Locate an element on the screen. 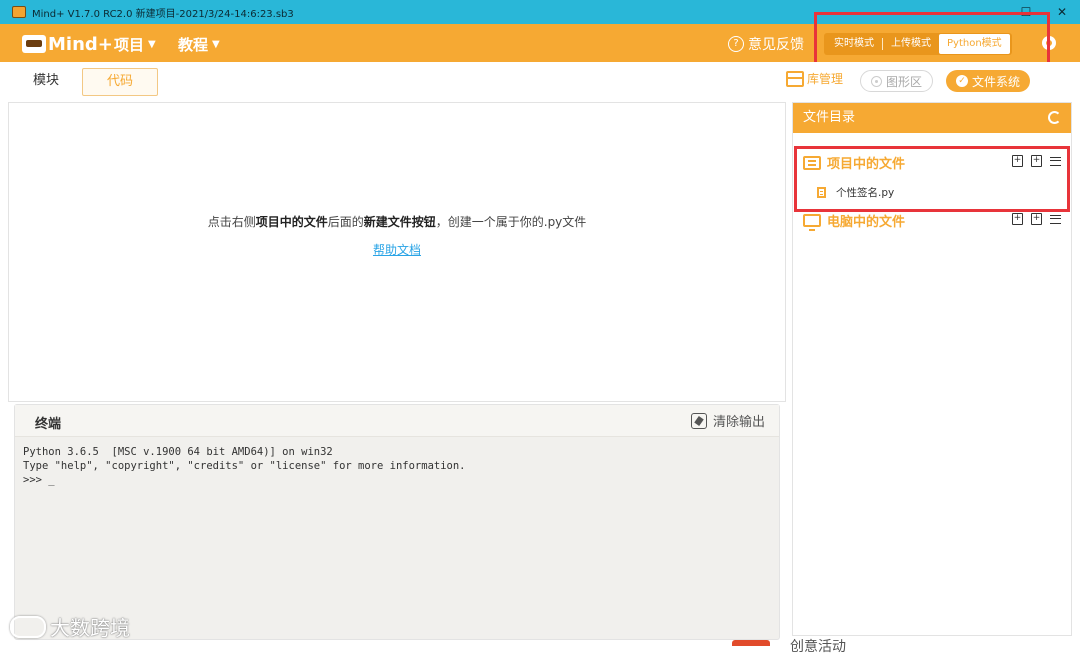 This screenshot has height=656, width=1080. refresh-icon is located at coordinates (1054, 117).